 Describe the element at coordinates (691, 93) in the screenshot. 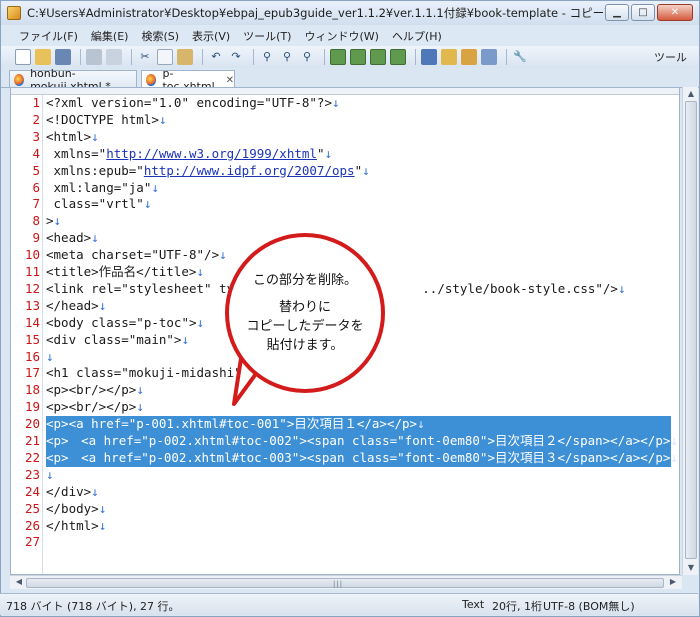

I see `scroll-up-icon: ▲` at that location.